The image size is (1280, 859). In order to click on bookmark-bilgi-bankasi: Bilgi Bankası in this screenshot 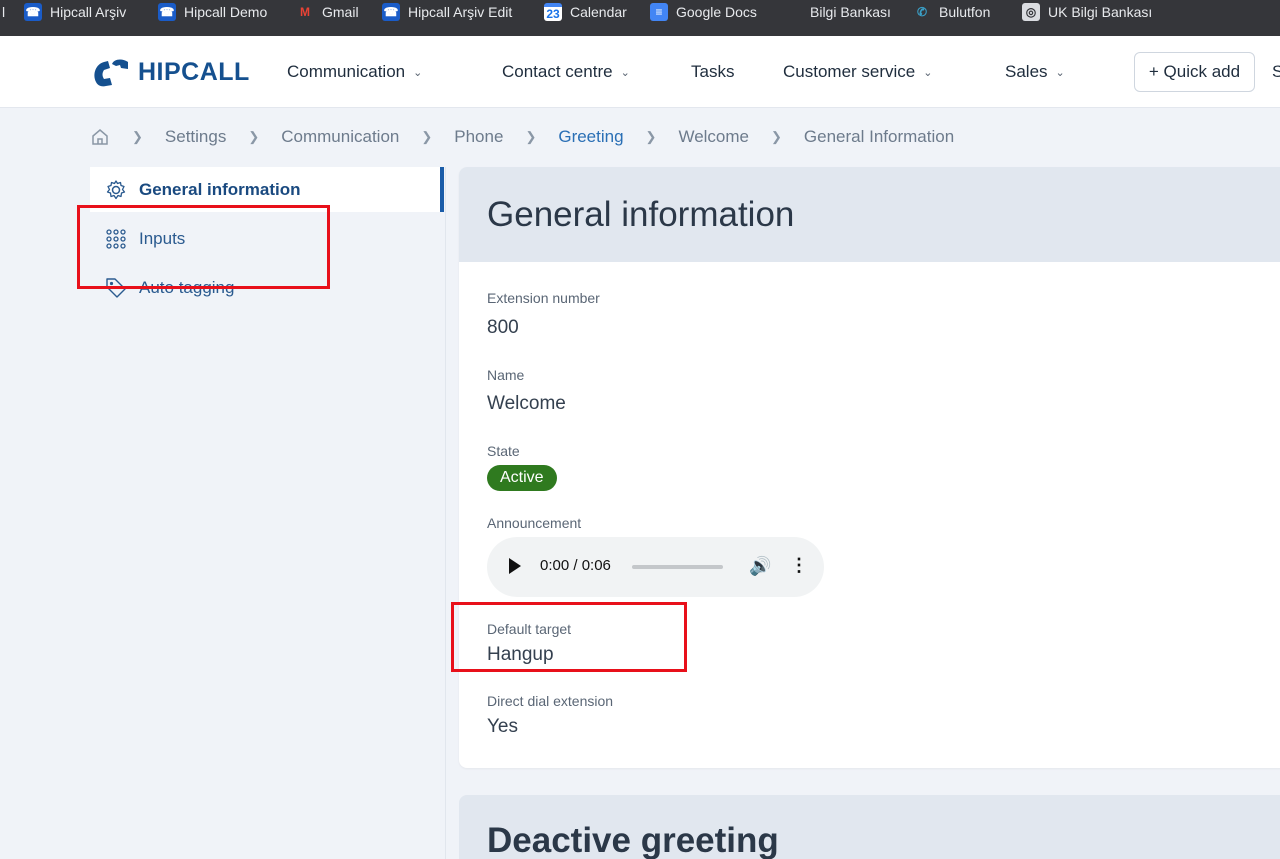, I will do `click(850, 12)`.